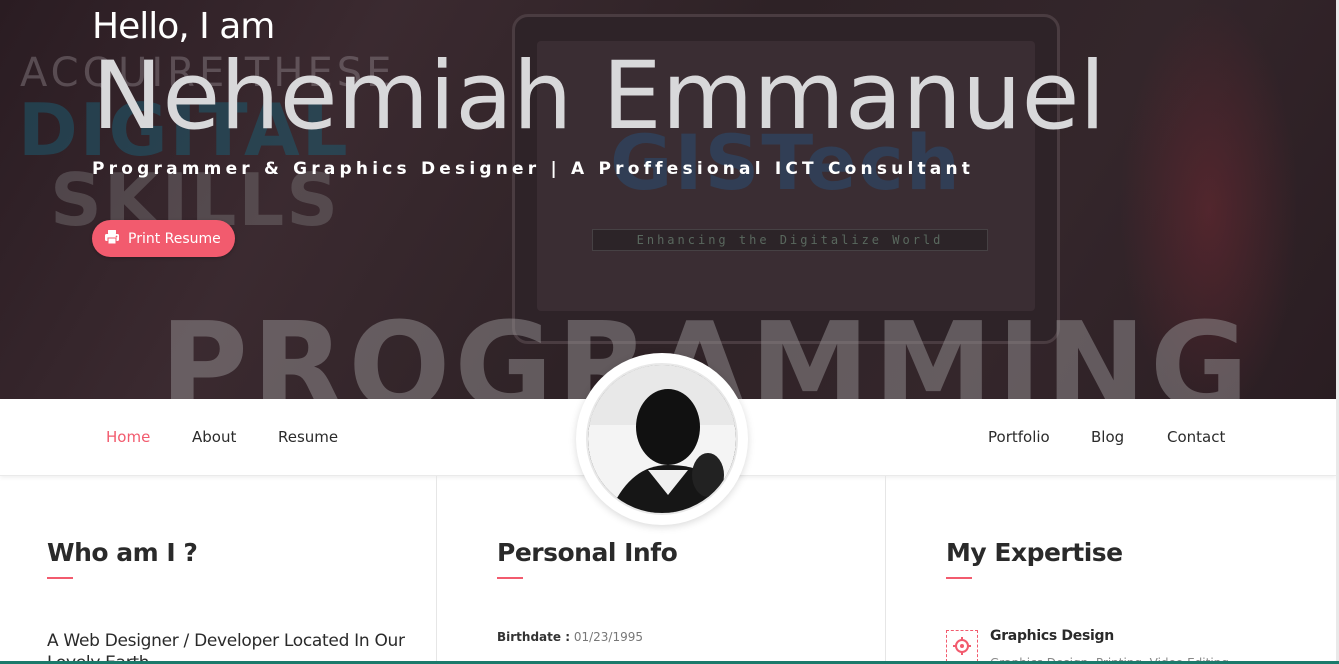 The width and height of the screenshot is (1339, 664). What do you see at coordinates (214, 437) in the screenshot?
I see `nav-about: About` at bounding box center [214, 437].